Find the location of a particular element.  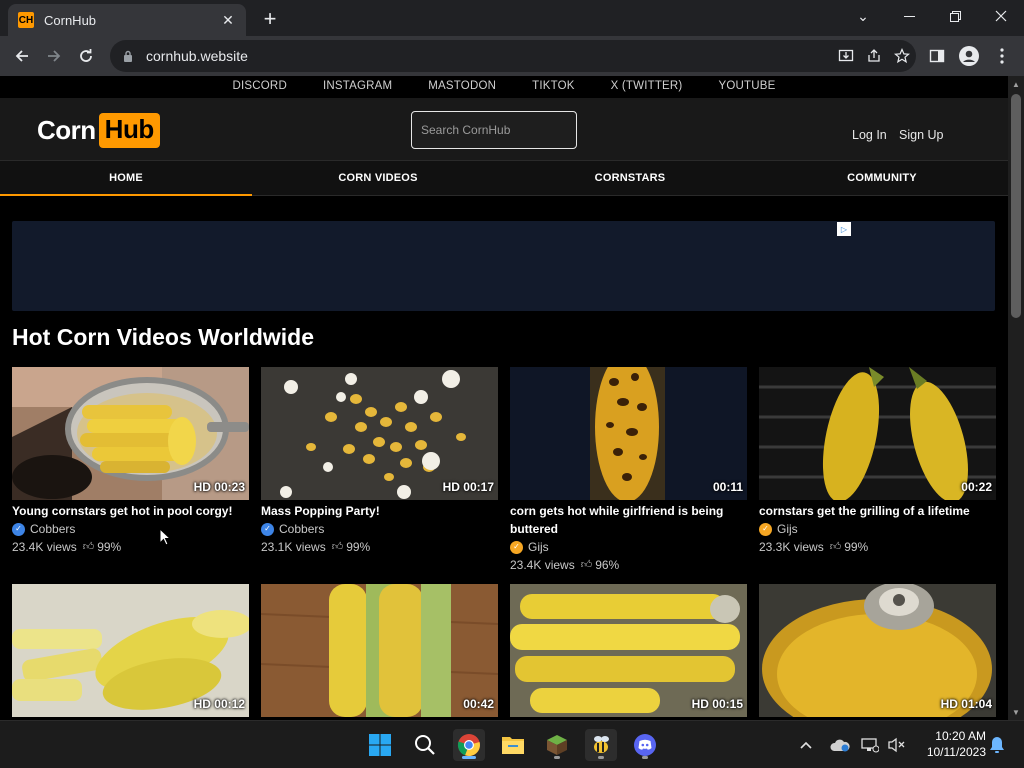

running-indicator is located at coordinates (557, 757).